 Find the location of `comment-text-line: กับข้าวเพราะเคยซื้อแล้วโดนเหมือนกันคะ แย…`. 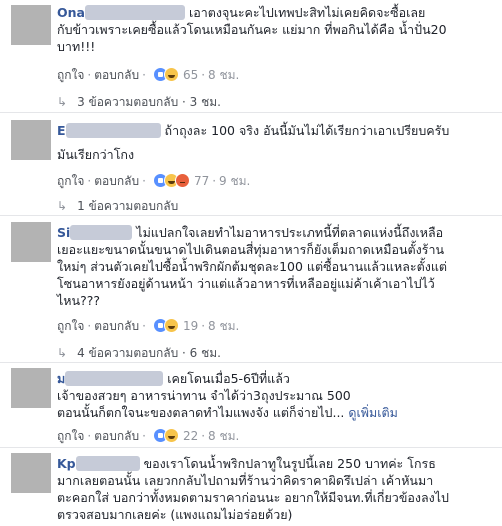

comment-text-line: กับข้าวเพราะเคยซื้อแล้วโดนเหมือนกันคะ แย… is located at coordinates (252, 29).